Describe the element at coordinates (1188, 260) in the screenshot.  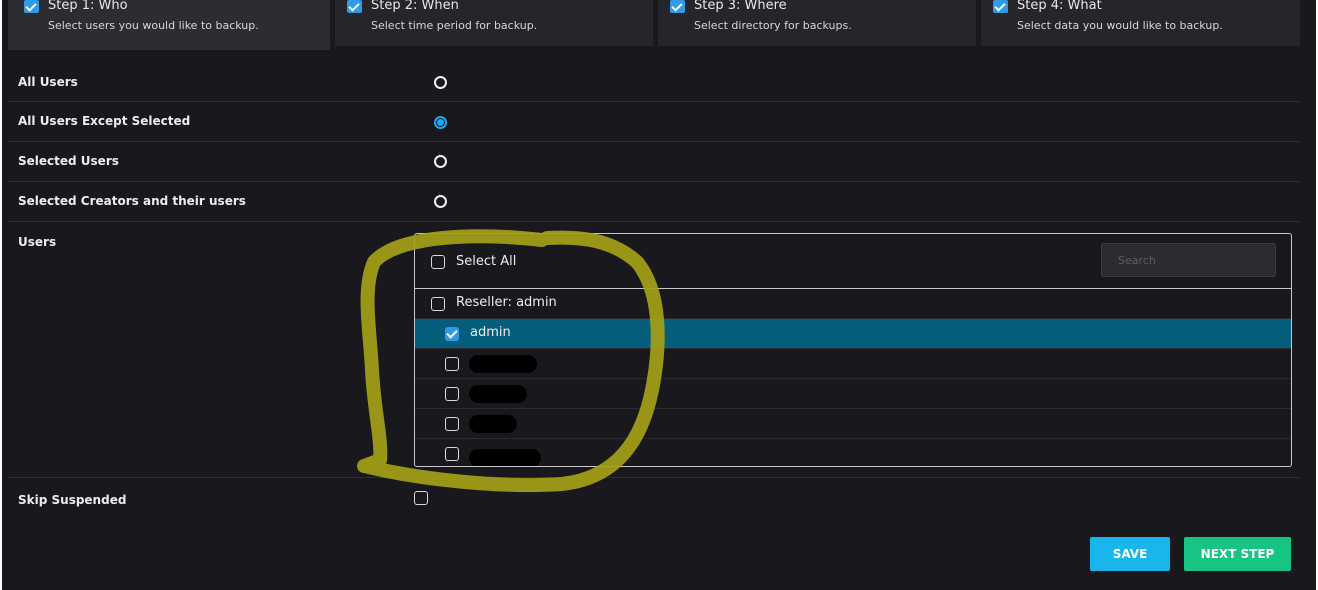
I see `search-input` at that location.